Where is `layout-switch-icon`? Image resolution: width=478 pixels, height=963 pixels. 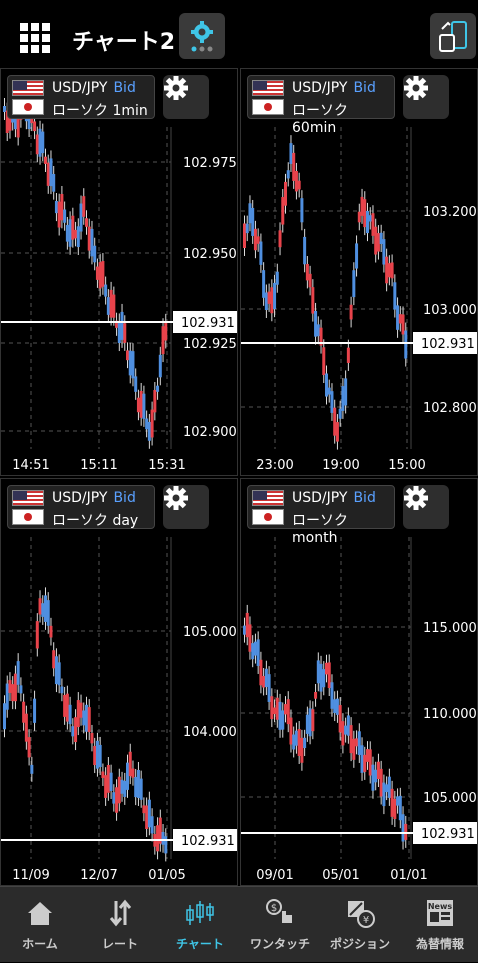 layout-switch-icon is located at coordinates (453, 36).